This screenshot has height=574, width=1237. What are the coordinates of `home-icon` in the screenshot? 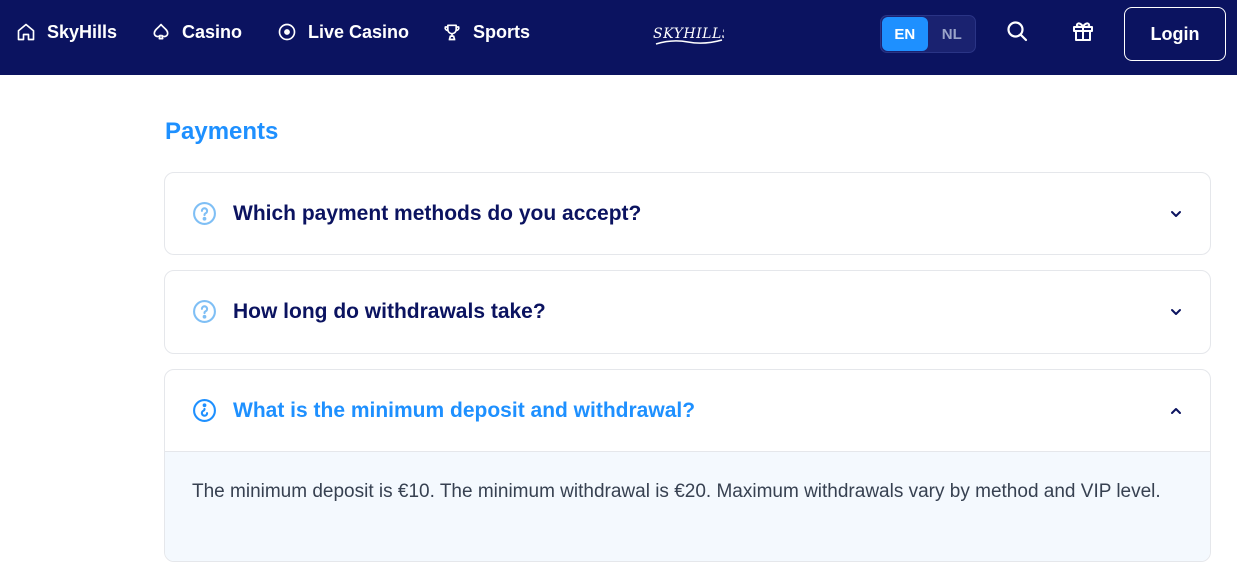 It's located at (26, 32).